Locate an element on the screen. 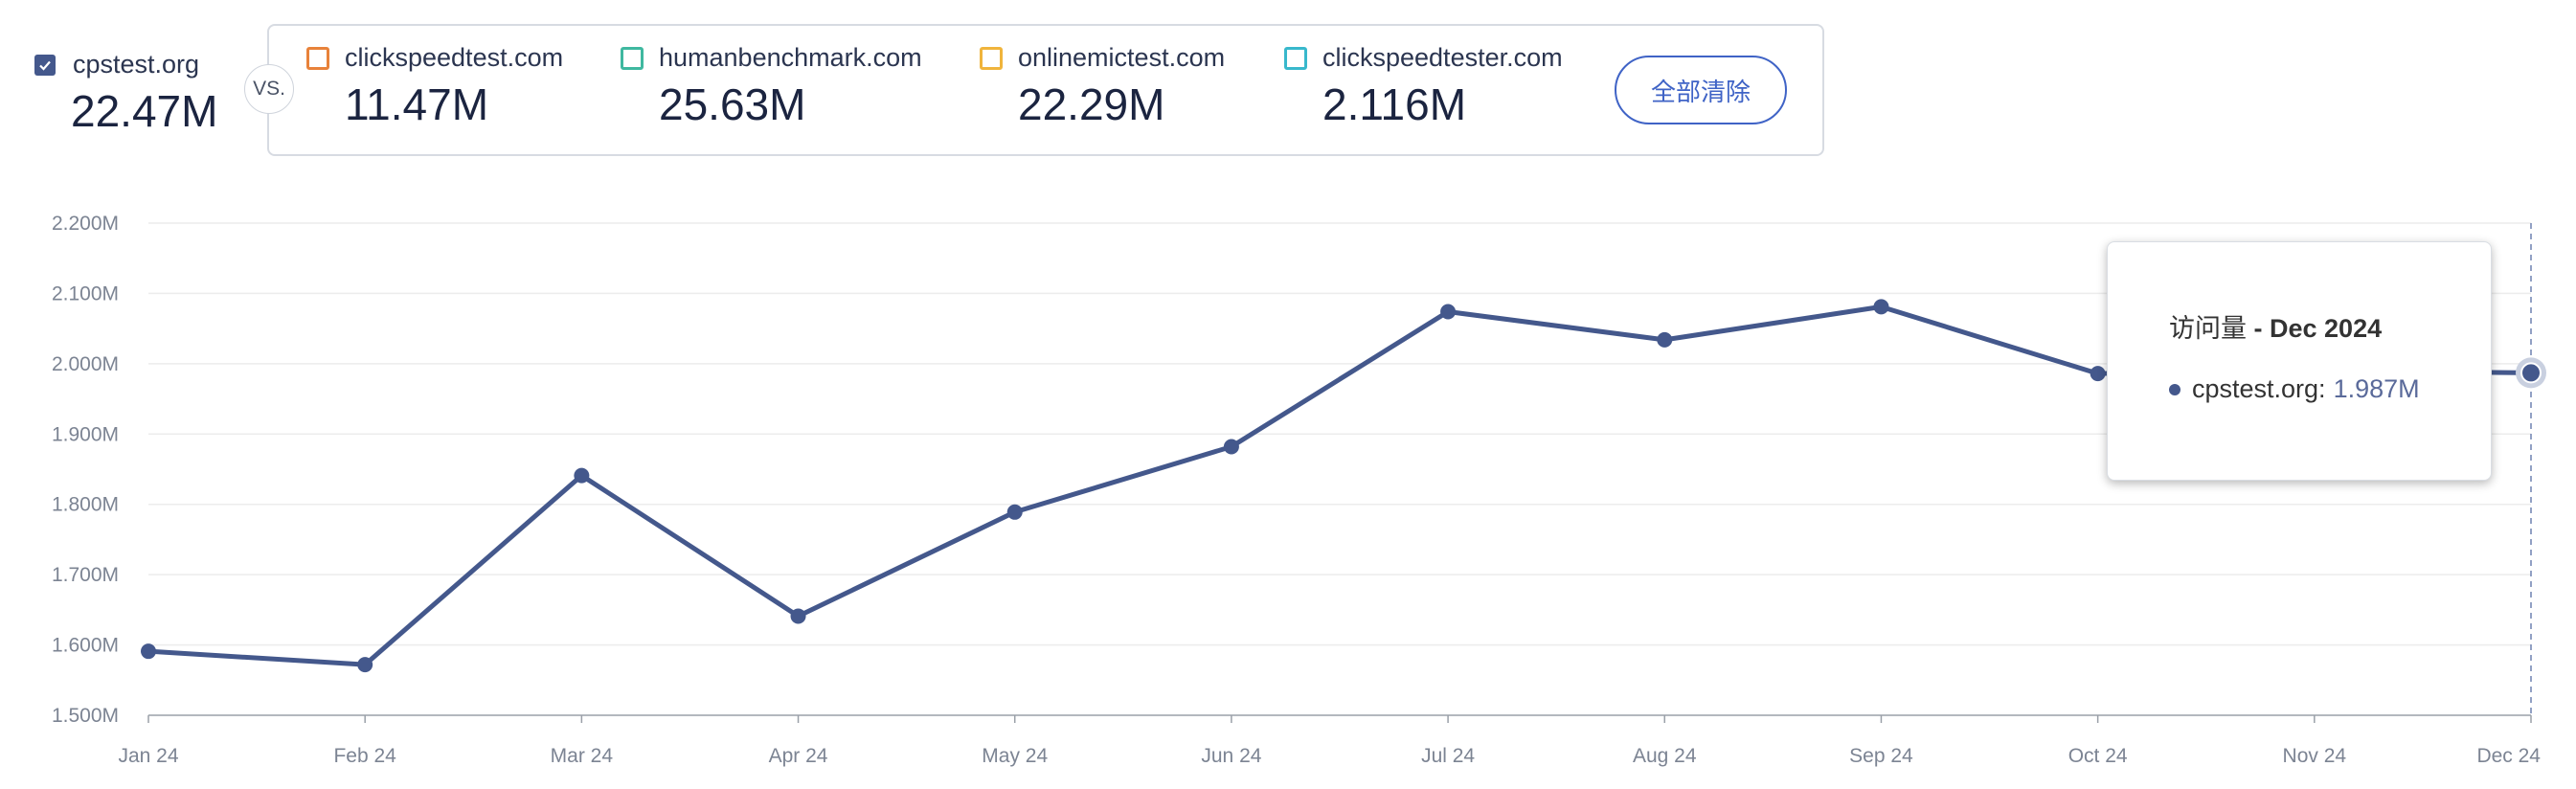 The image size is (2576, 789). tooltip-series-value: 1.987M is located at coordinates (2376, 388).